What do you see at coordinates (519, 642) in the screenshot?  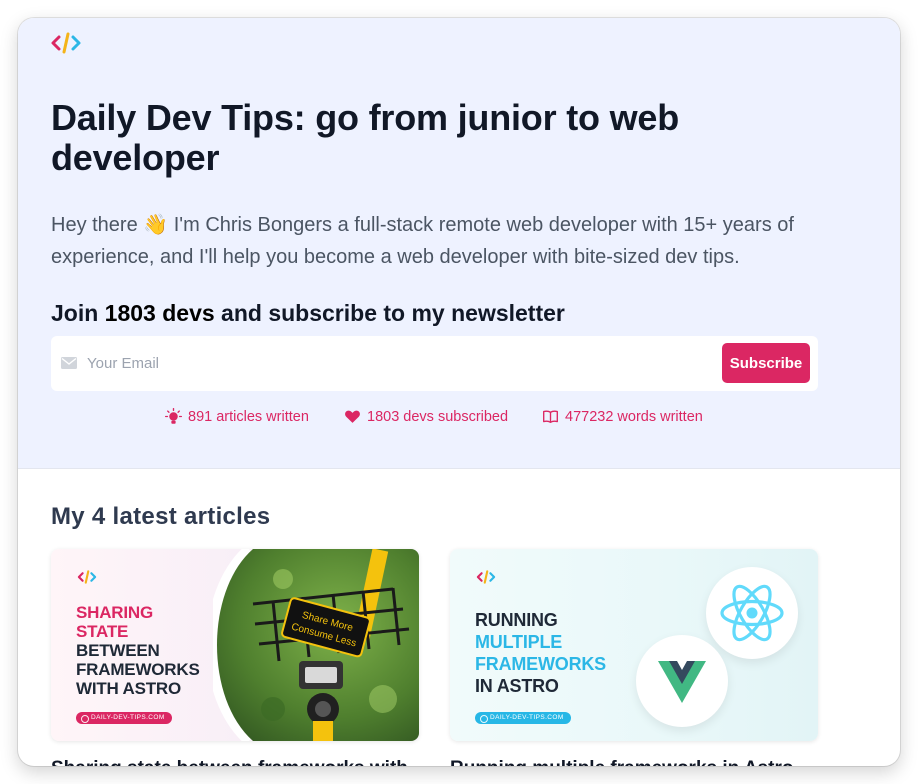 I see `headline-line: MULTIPLE` at bounding box center [519, 642].